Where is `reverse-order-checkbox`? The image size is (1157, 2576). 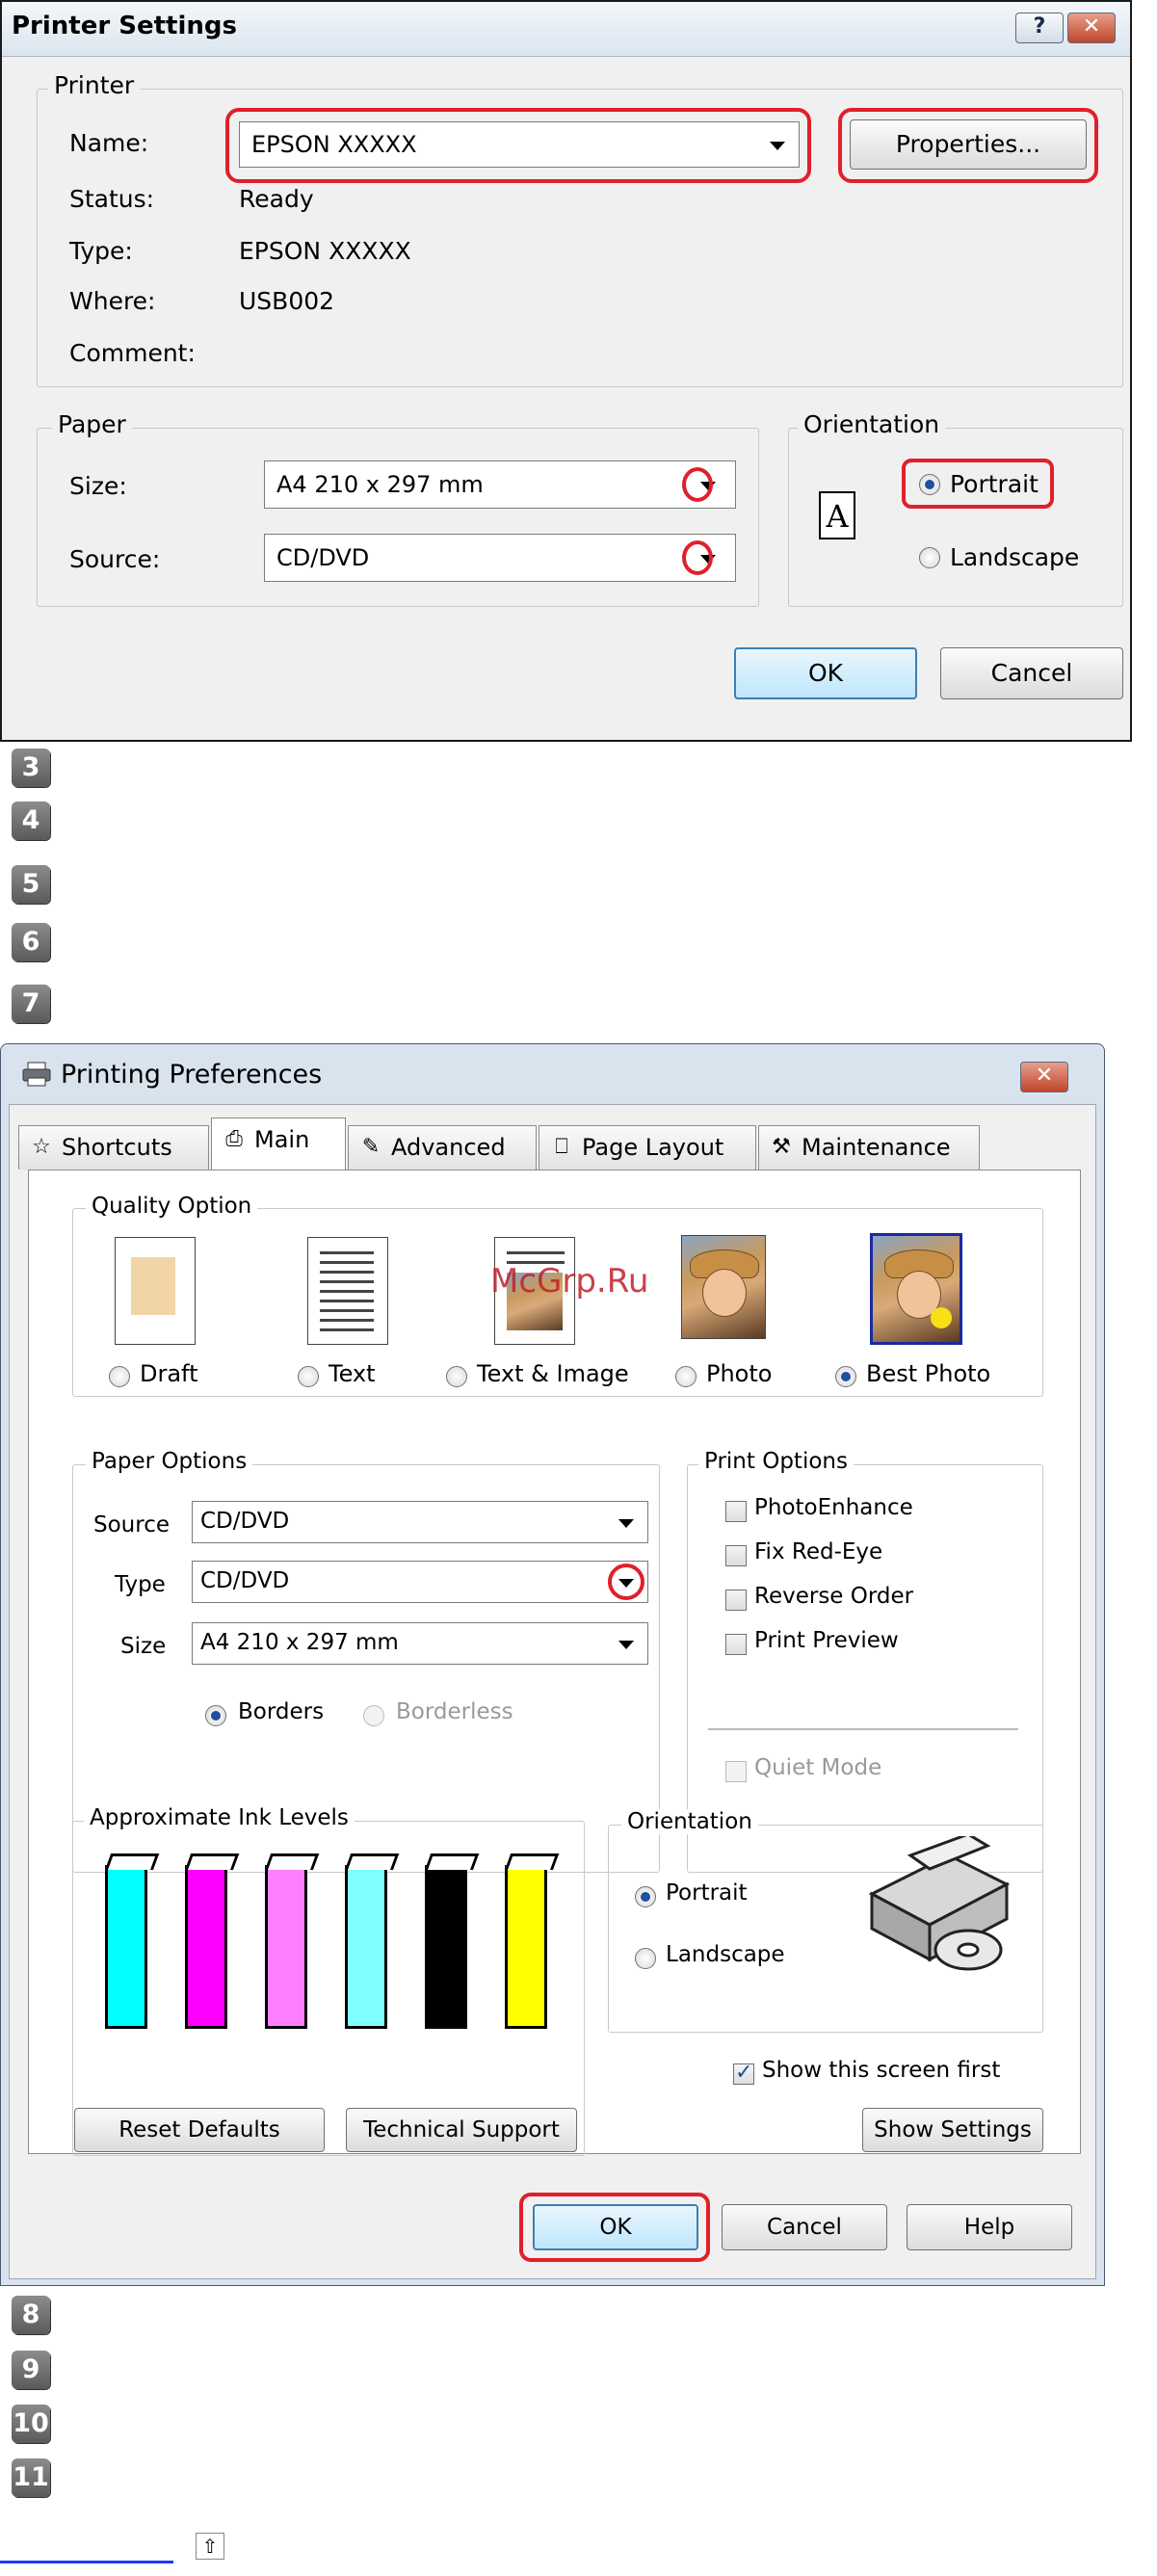
reverse-order-checkbox is located at coordinates (736, 1600).